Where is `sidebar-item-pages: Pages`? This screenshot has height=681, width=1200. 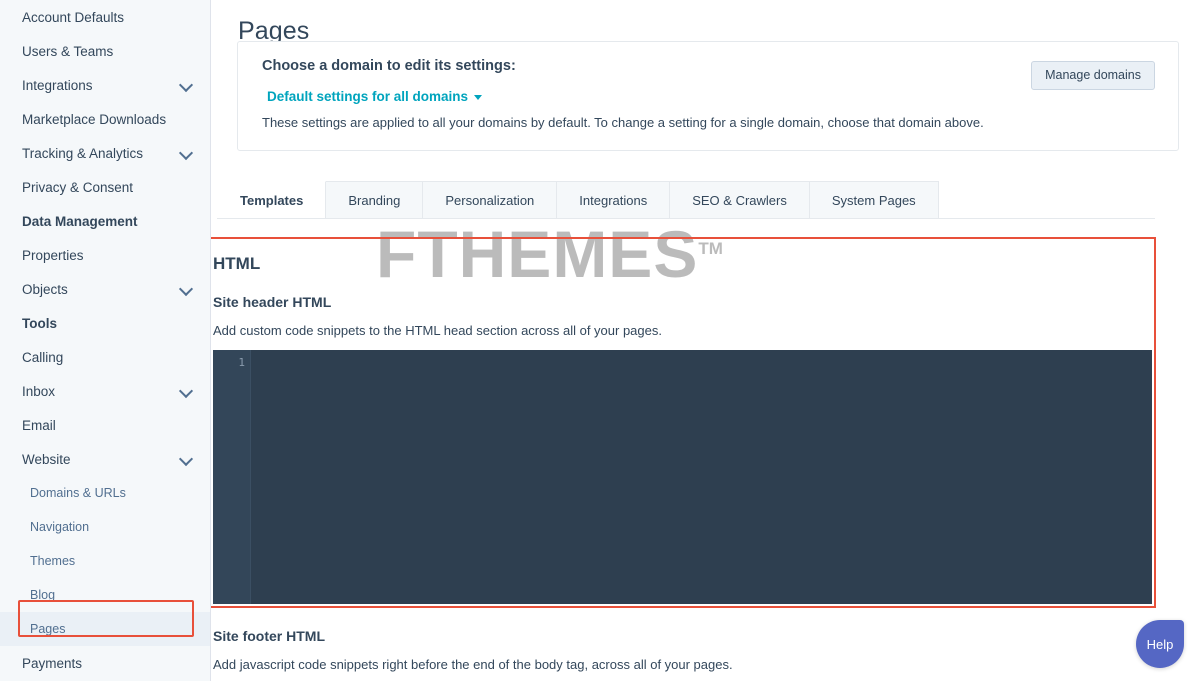 sidebar-item-pages: Pages is located at coordinates (105, 629).